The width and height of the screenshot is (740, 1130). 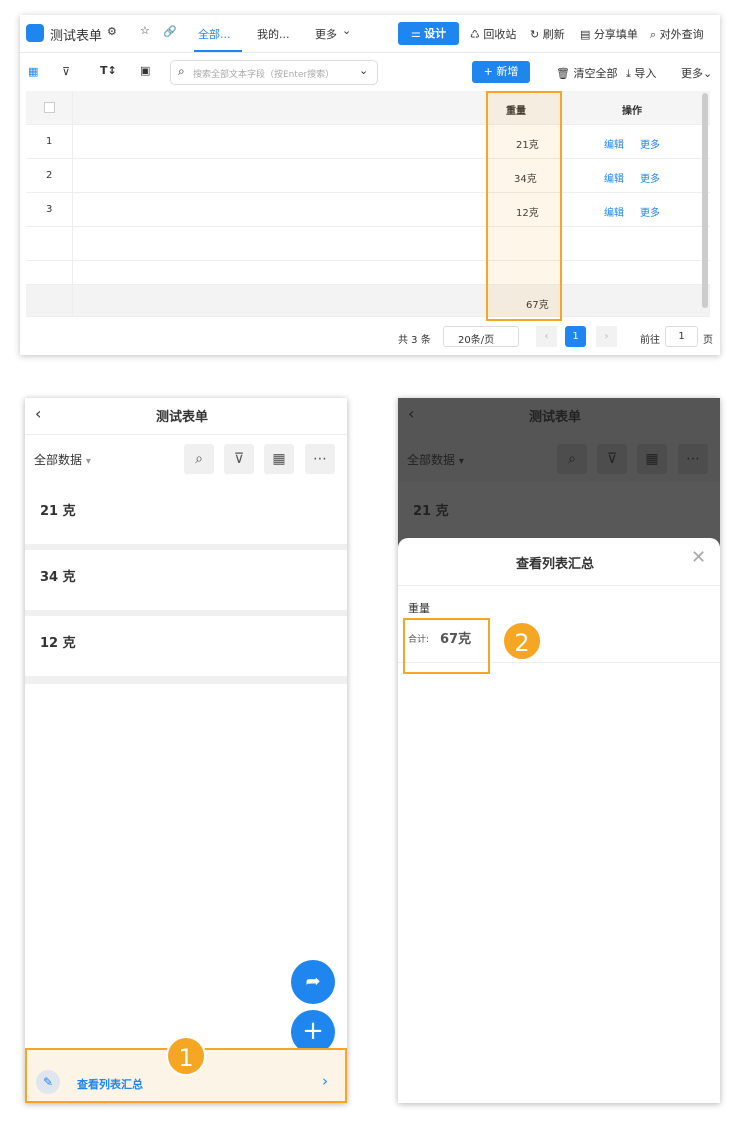 I want to click on table-row: 1 21克 编辑 更多, so click(x=368, y=142).